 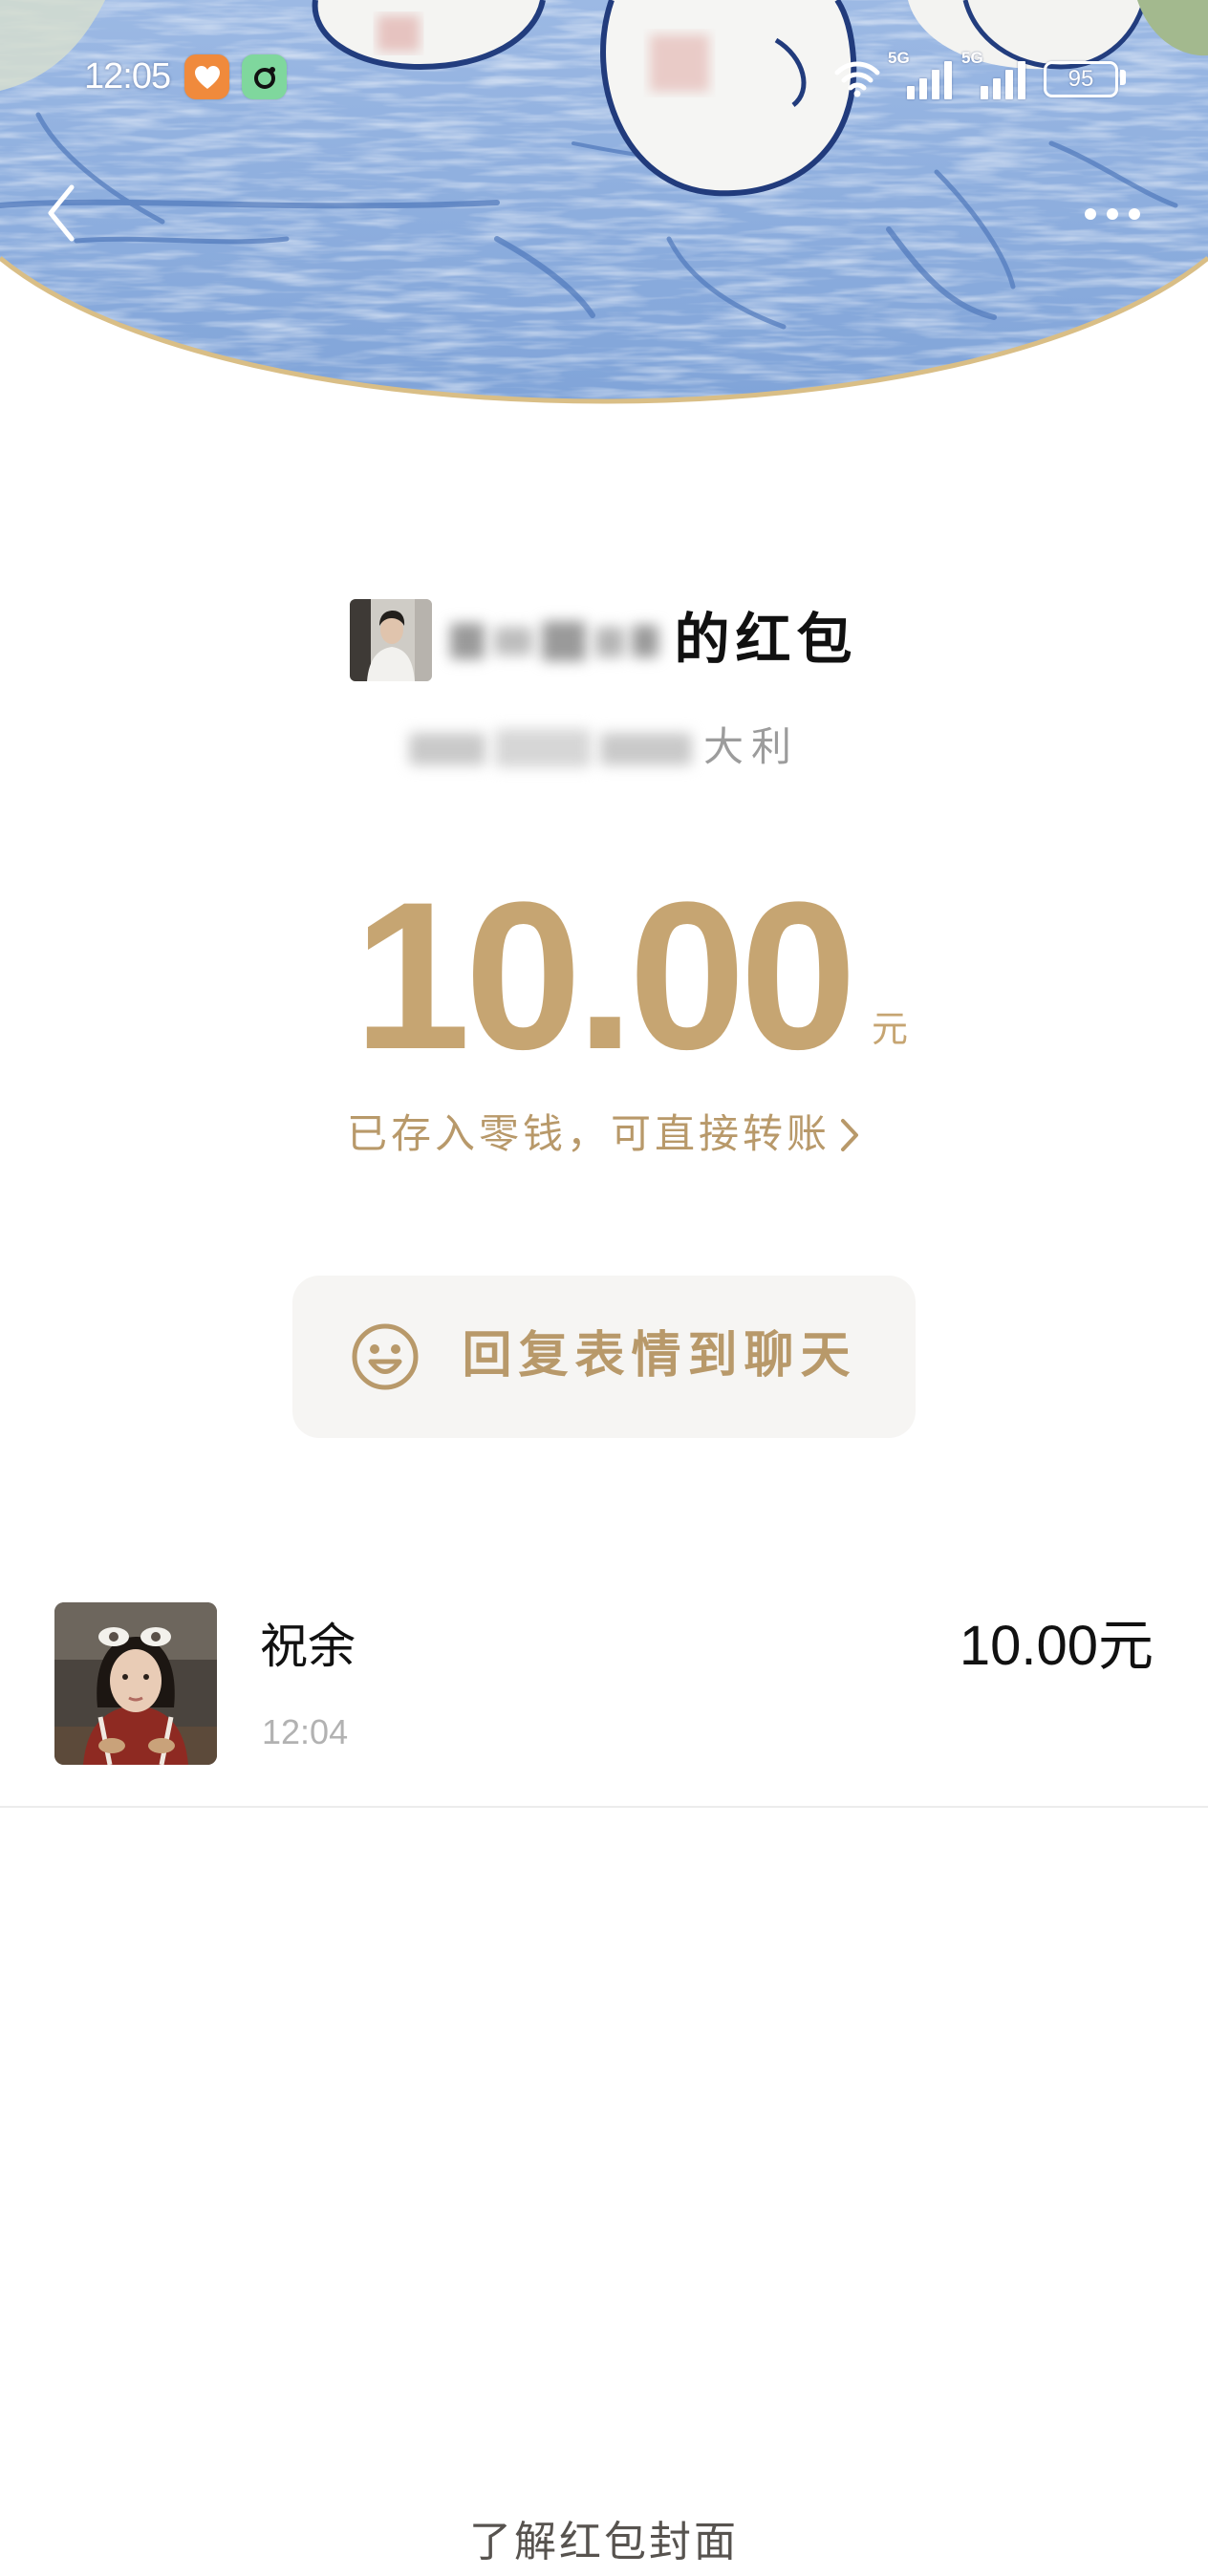 What do you see at coordinates (659, 1356) in the screenshot?
I see `reply-button-label: 回复表情到聊天` at bounding box center [659, 1356].